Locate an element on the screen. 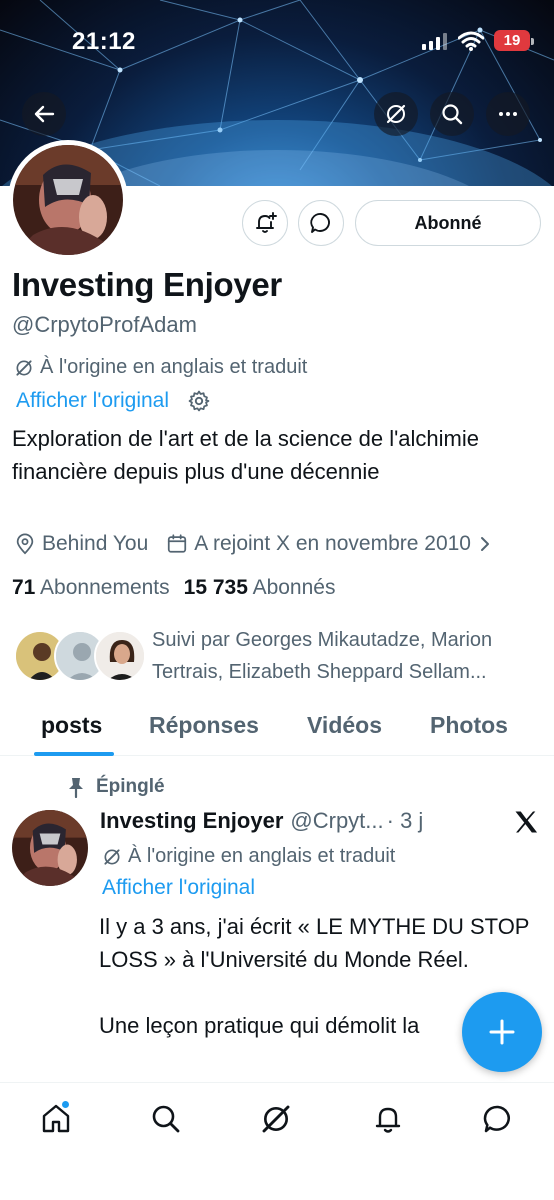 This screenshot has height=1200, width=554. more-button is located at coordinates (508, 114).